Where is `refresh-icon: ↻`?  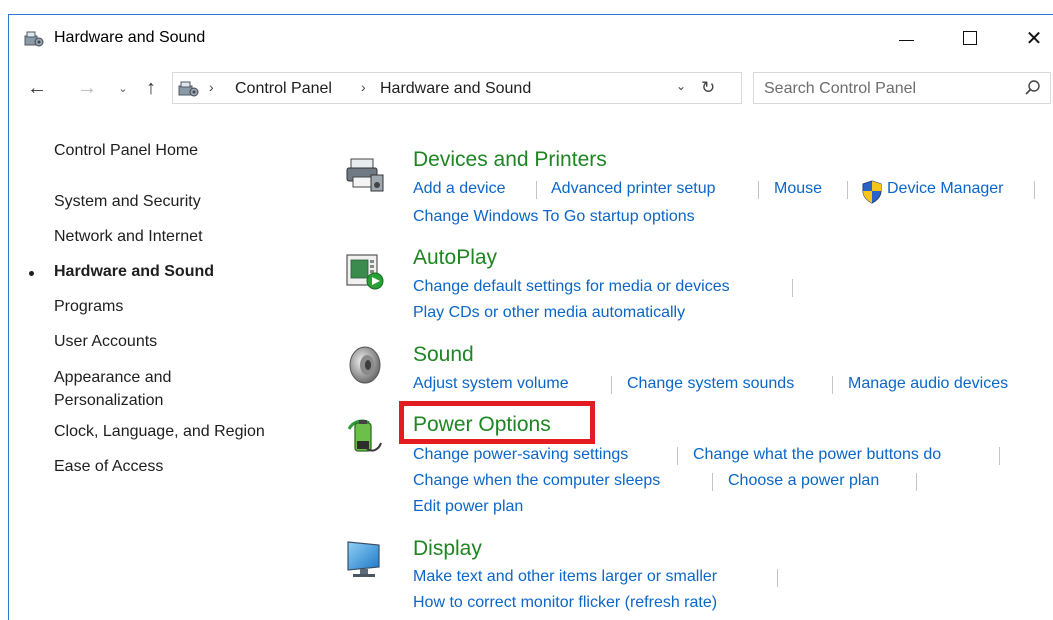
refresh-icon: ↻ is located at coordinates (708, 88).